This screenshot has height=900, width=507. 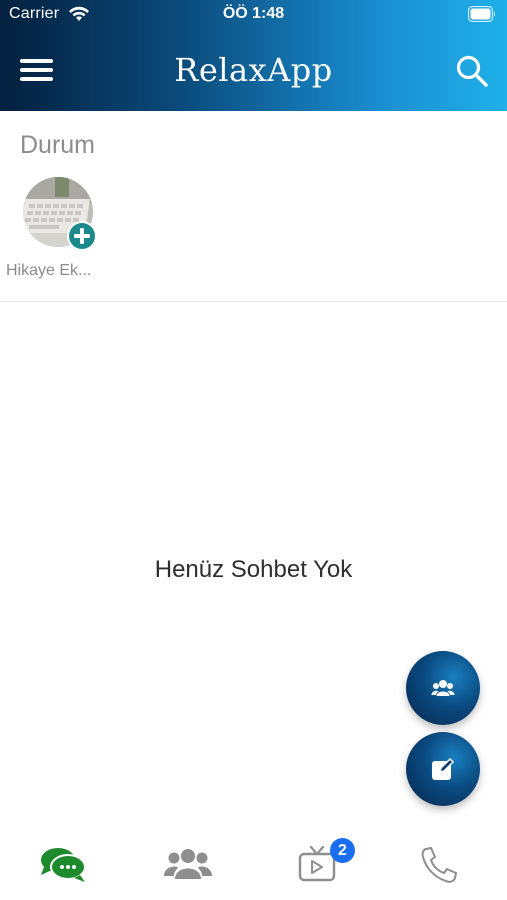 I want to click on plus-circle-icon, so click(x=82, y=236).